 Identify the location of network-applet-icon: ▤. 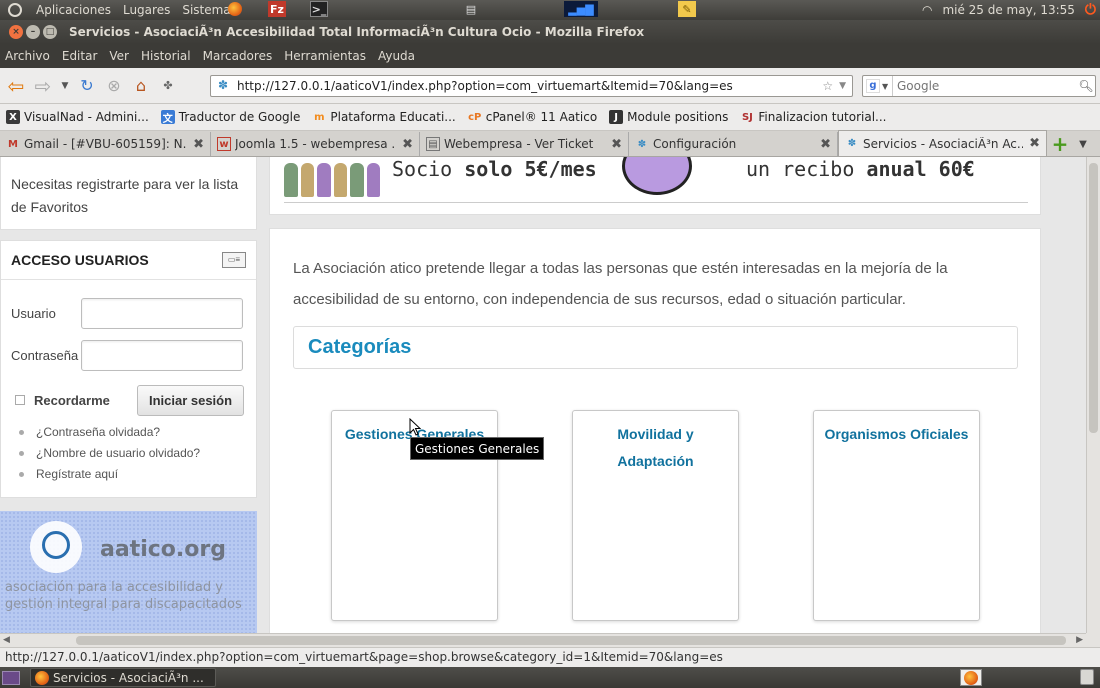
(471, 9).